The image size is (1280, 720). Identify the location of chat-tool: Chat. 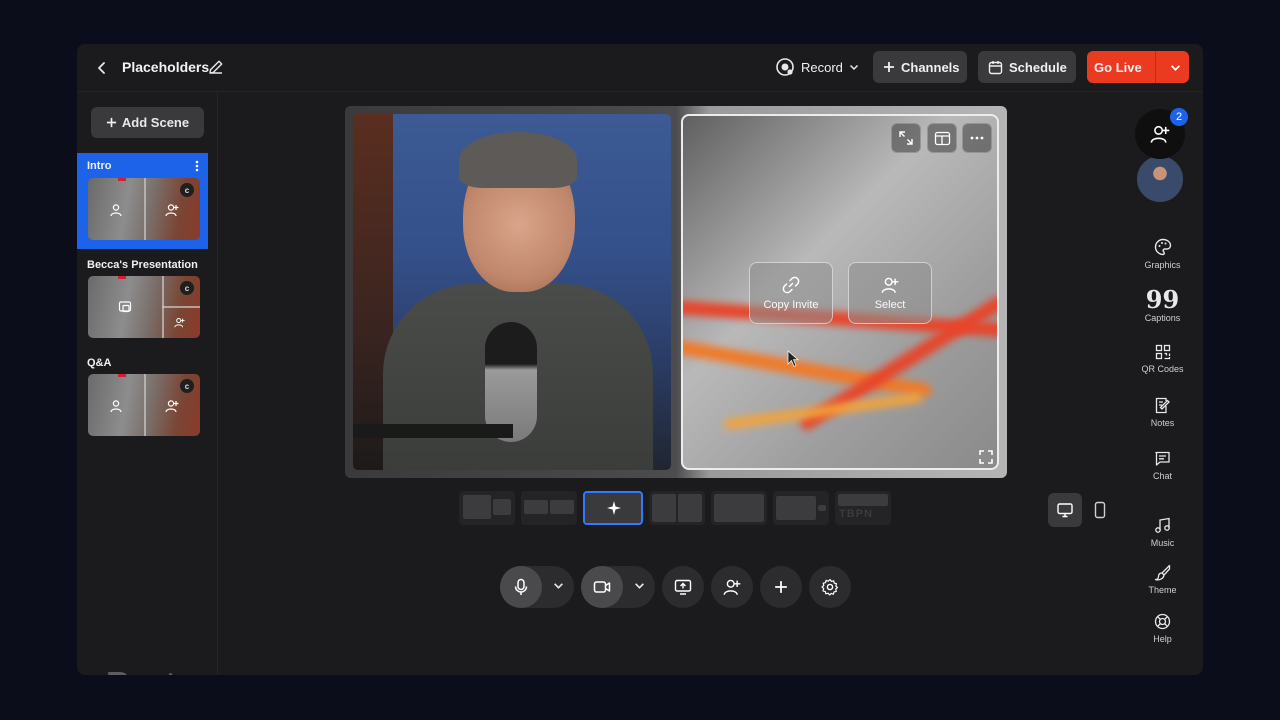
(1162, 465).